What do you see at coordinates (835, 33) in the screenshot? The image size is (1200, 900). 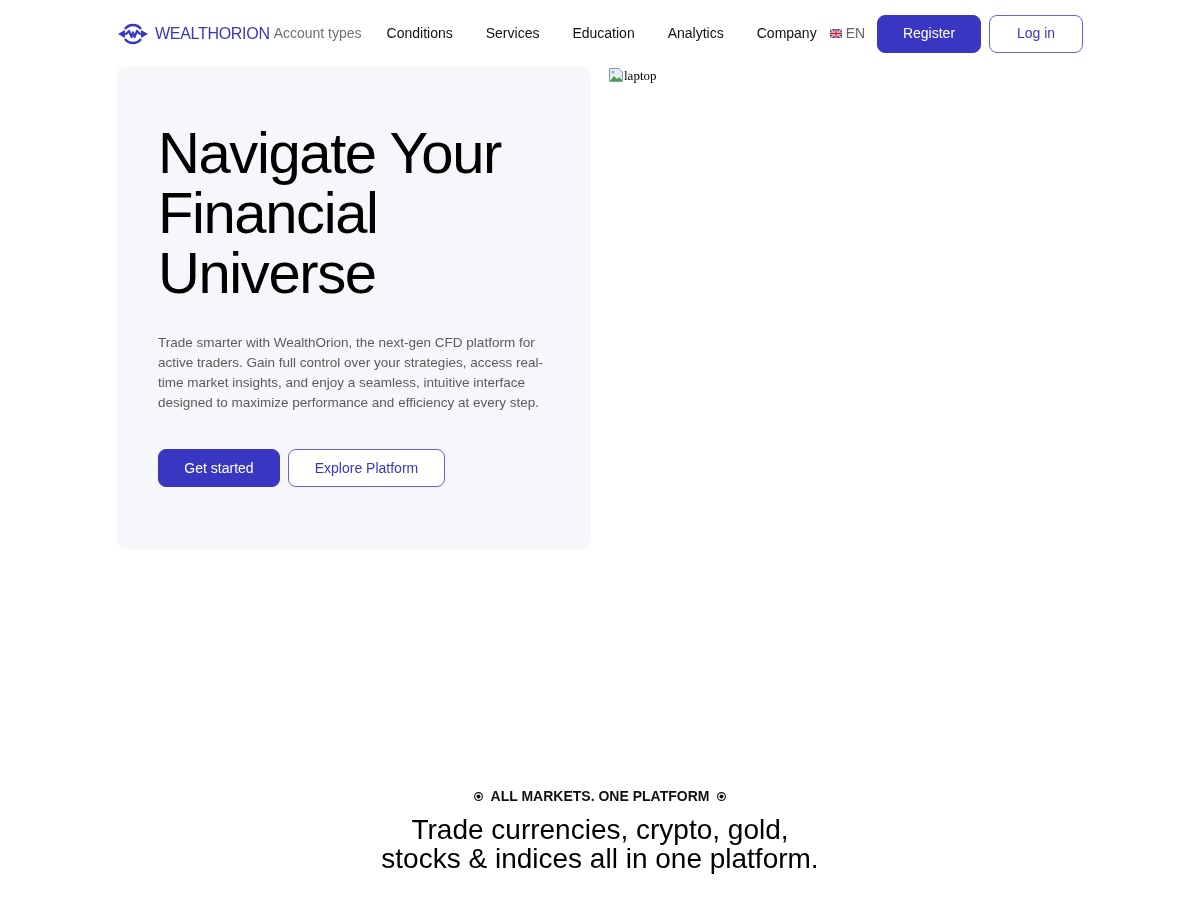 I see `uk-flag-icon` at bounding box center [835, 33].